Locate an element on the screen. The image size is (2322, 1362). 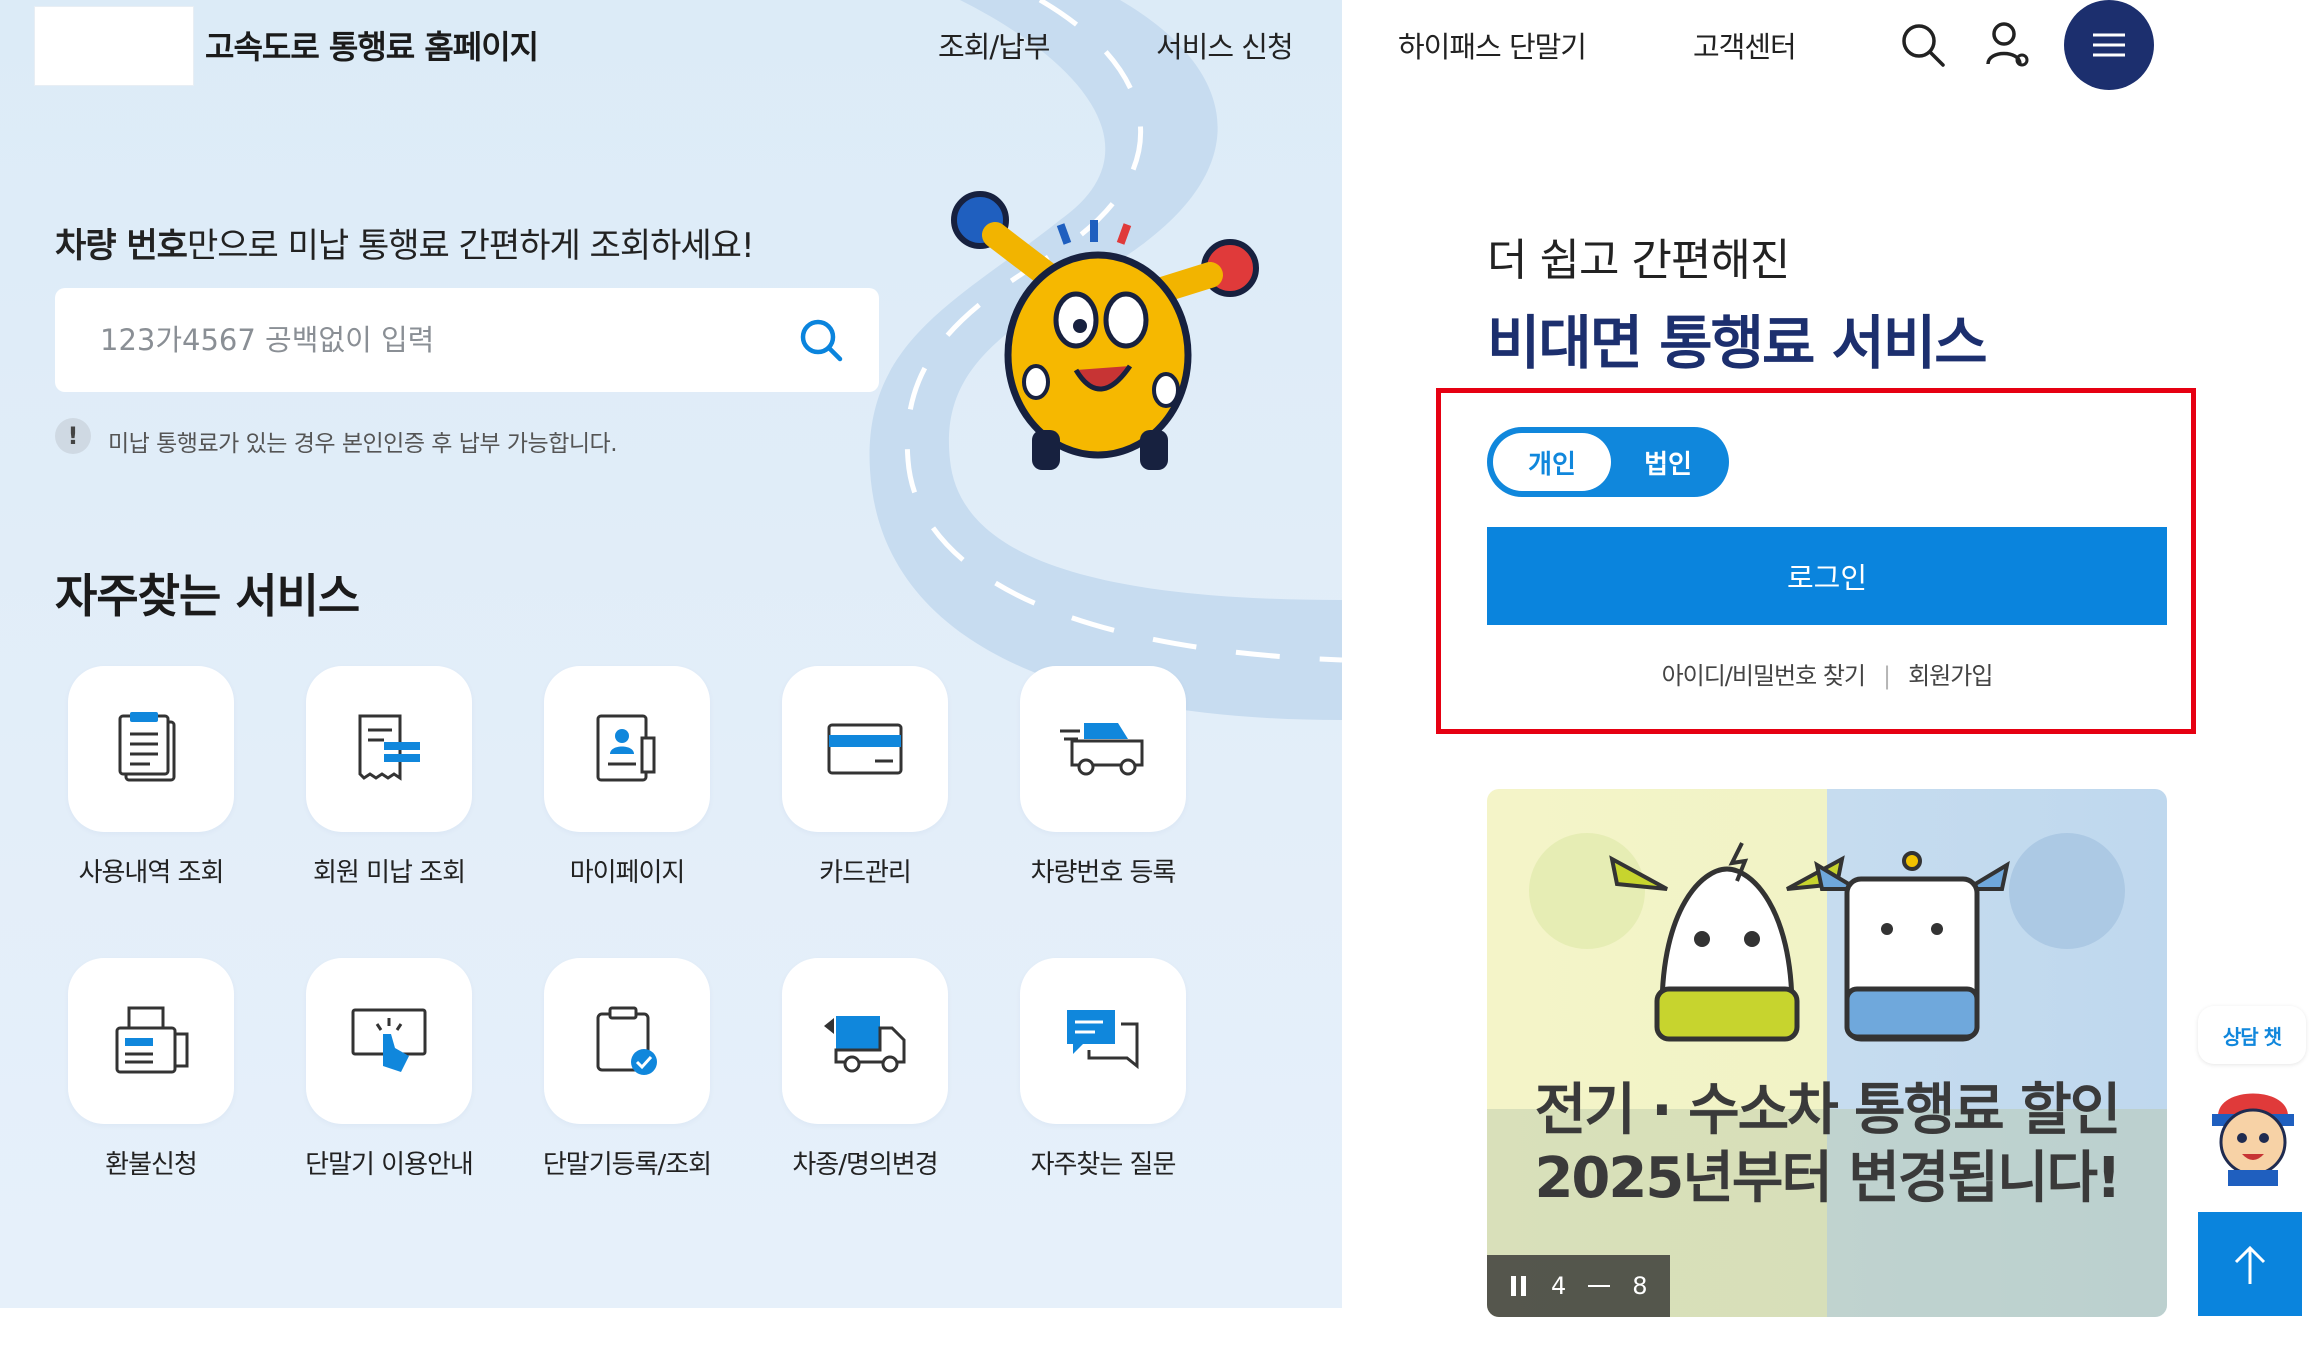
nav-inquiry-payment: 조회/납부 is located at coordinates (994, 45).